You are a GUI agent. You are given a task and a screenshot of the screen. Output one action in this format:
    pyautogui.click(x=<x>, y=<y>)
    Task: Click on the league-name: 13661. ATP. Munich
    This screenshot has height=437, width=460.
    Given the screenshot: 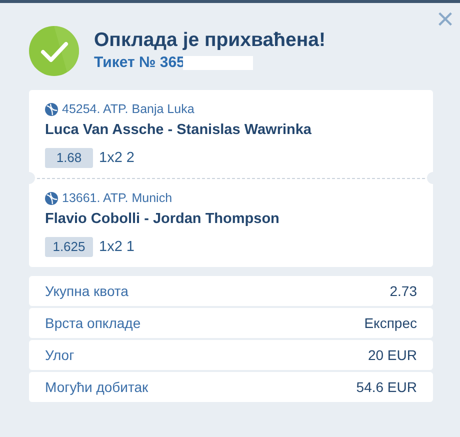 What is the action you would take?
    pyautogui.click(x=117, y=199)
    